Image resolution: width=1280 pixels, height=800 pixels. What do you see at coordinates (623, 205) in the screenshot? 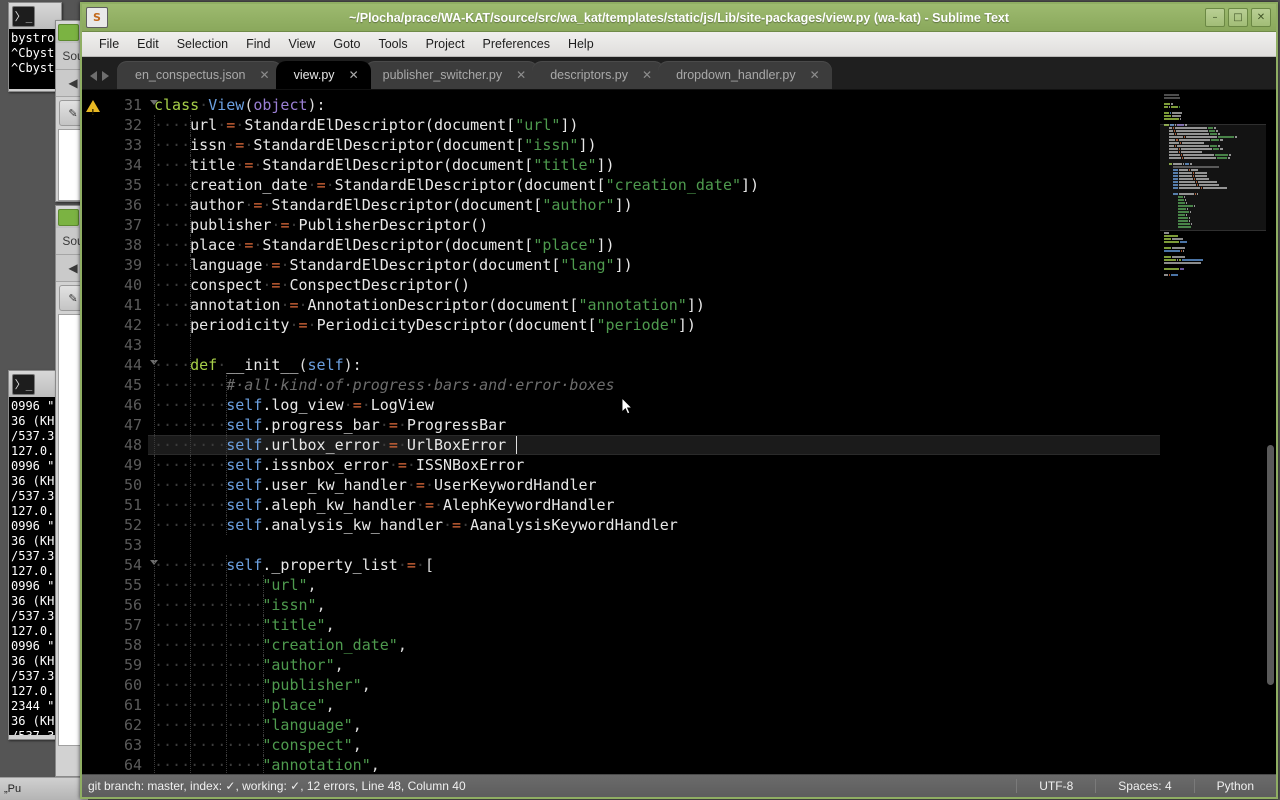
I see `code-token: ])` at bounding box center [623, 205].